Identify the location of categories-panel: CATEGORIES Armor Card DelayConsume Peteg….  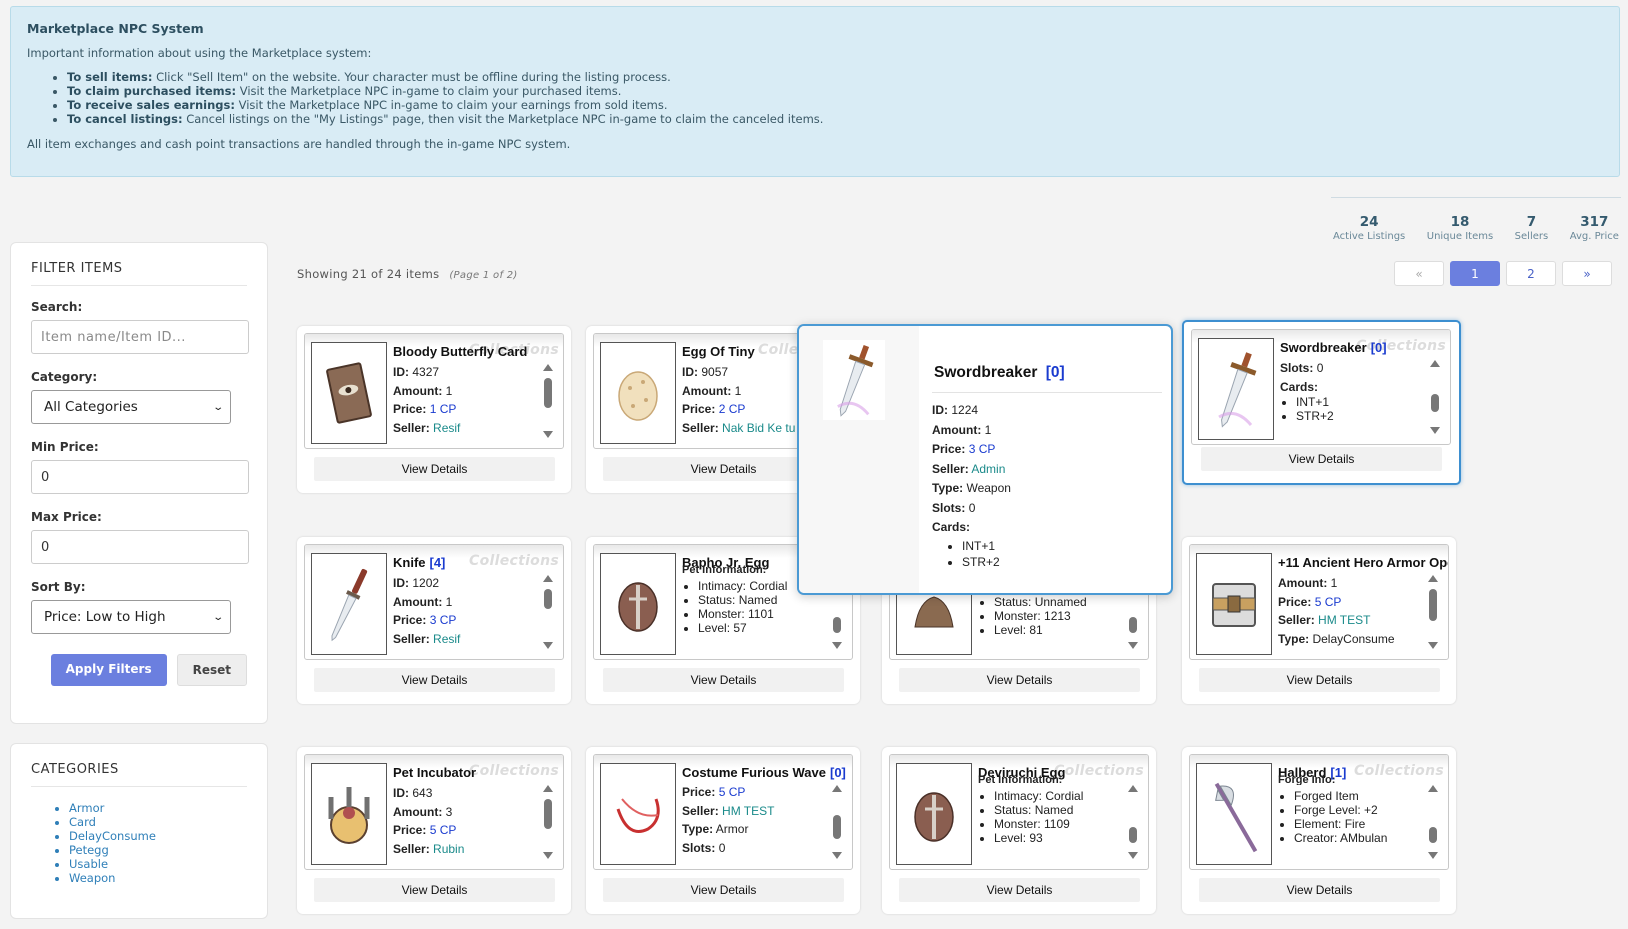
(139, 831).